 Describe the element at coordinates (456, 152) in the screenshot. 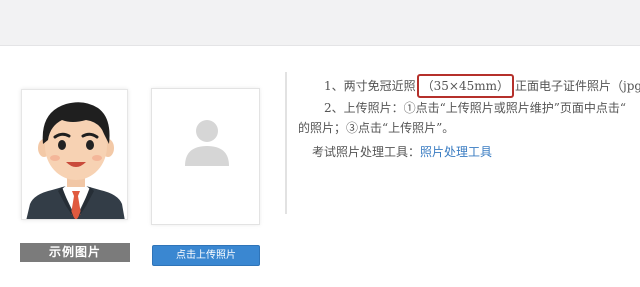

I see `photo-tool-link: 照片处理工具` at that location.